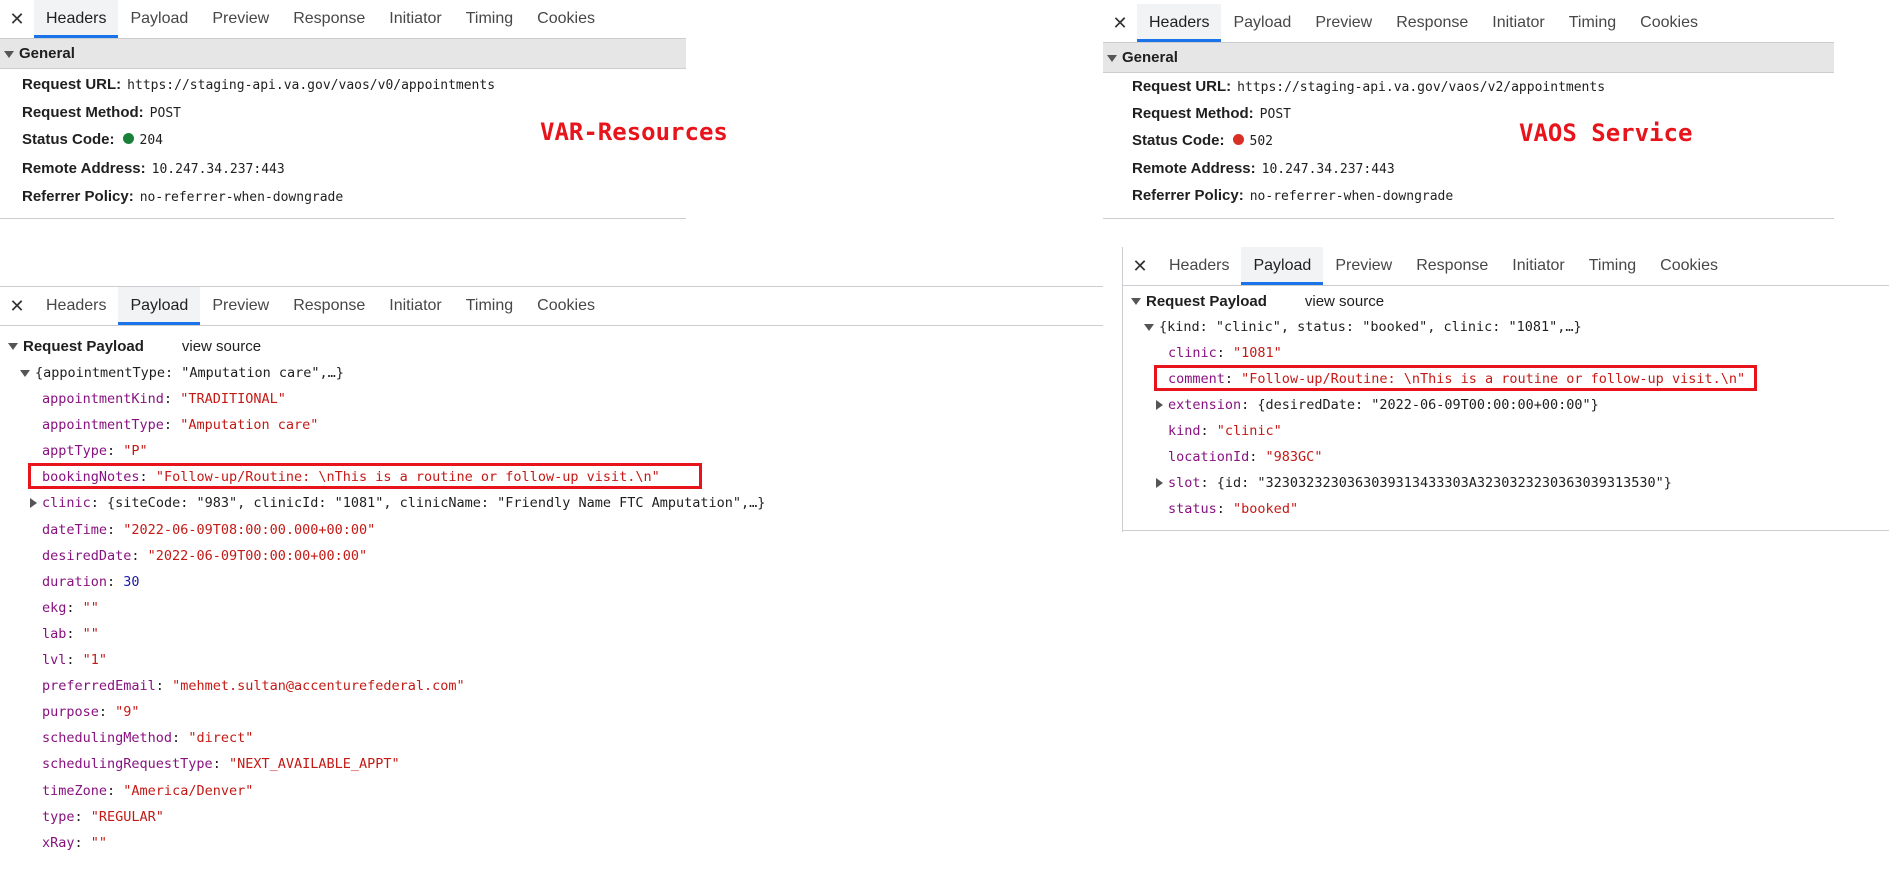 Image resolution: width=1889 pixels, height=869 pixels. I want to click on general-section-label: General, so click(47, 53).